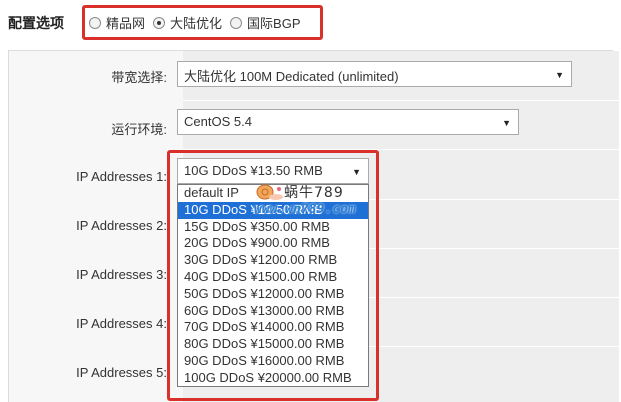 The width and height of the screenshot is (621, 402). I want to click on bandwidth-label: 带宽选择:, so click(139, 77).